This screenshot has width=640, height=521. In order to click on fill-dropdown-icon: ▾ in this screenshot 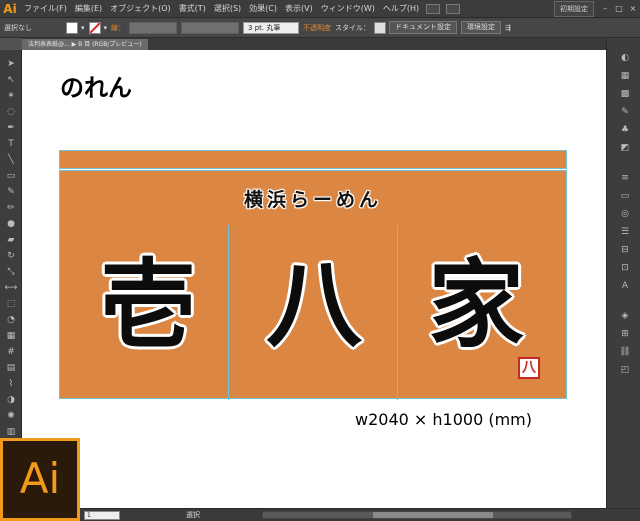, I will do `click(83, 28)`.